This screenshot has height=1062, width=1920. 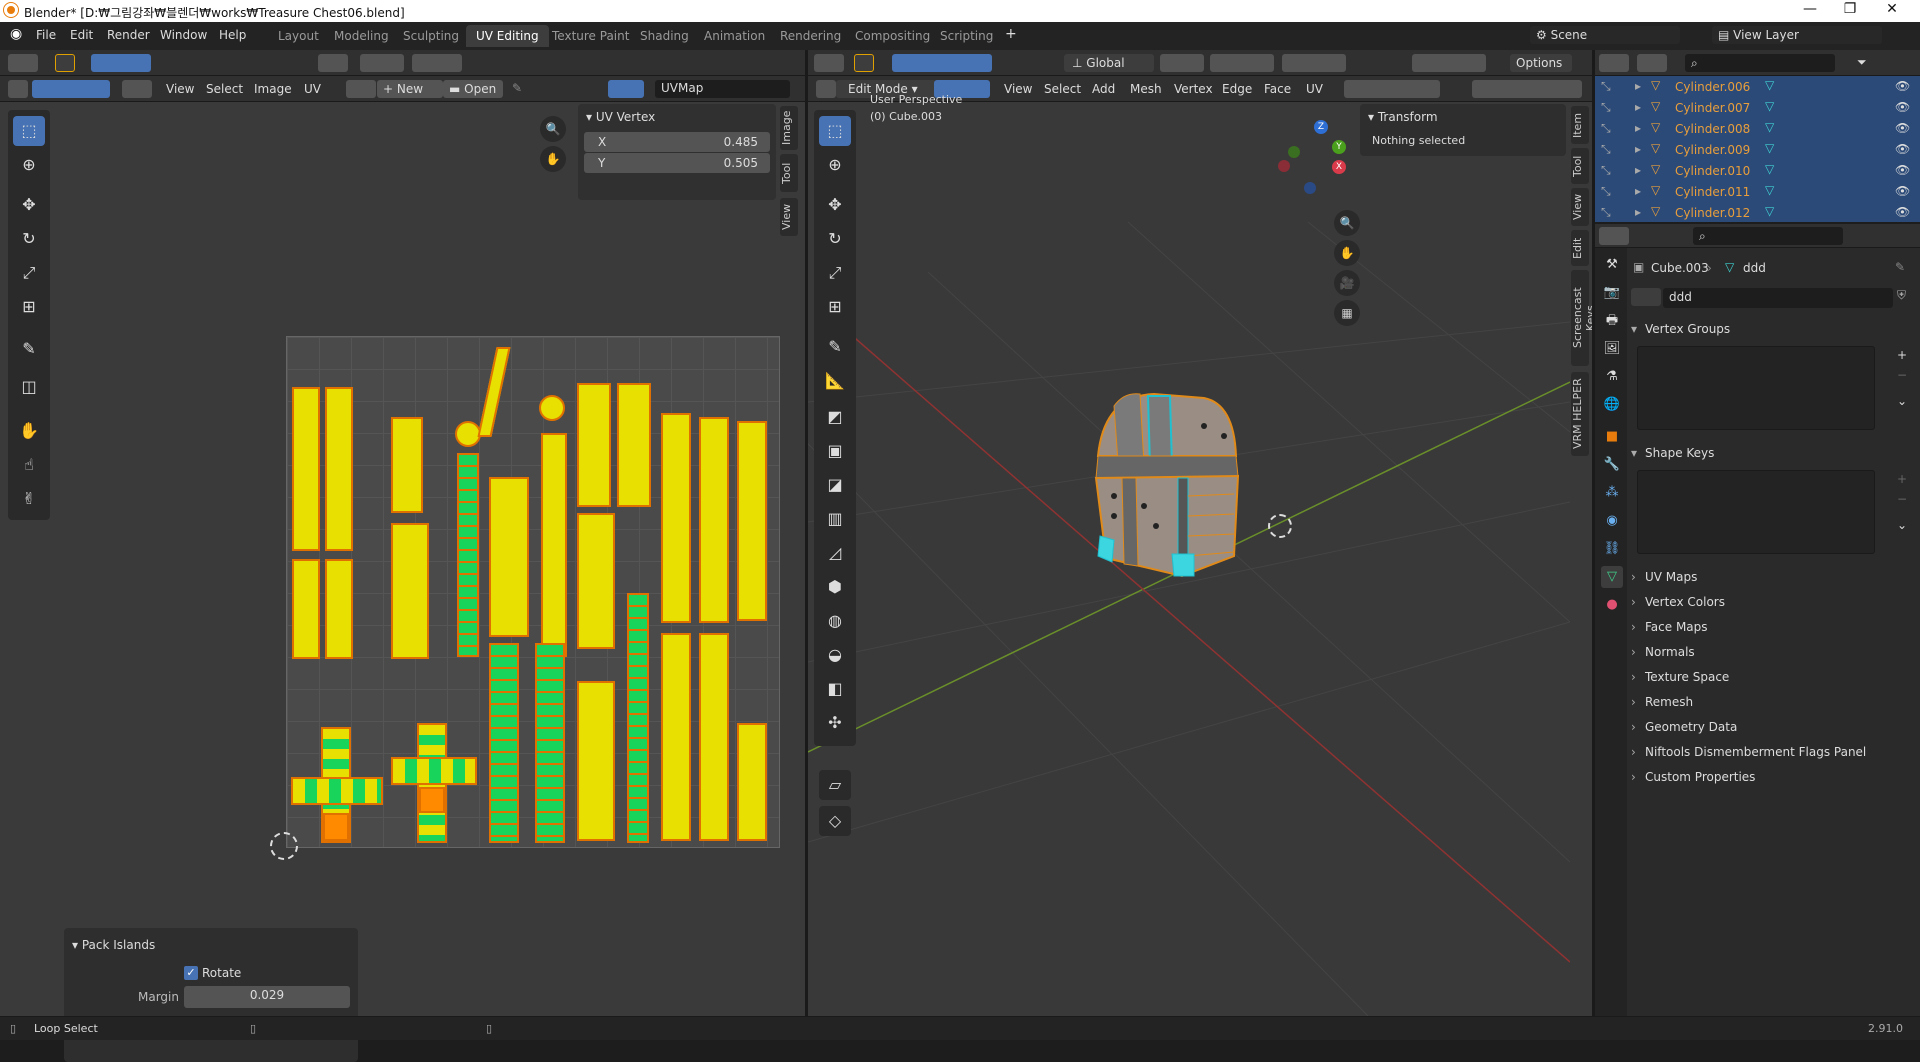 I want to click on rip-region-tool: ◇, so click(x=835, y=821).